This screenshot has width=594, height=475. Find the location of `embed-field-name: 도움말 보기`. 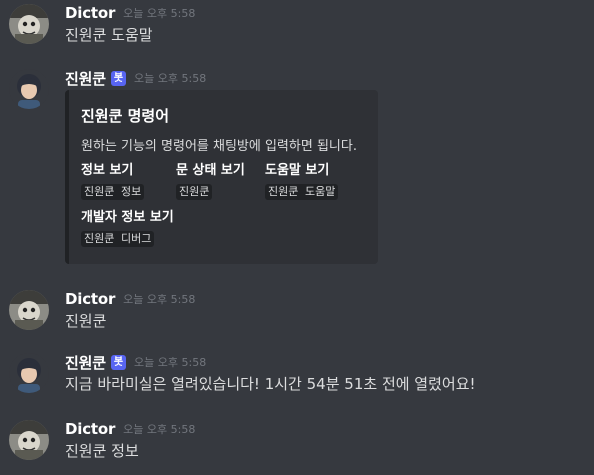

embed-field-name: 도움말 보기 is located at coordinates (297, 170).